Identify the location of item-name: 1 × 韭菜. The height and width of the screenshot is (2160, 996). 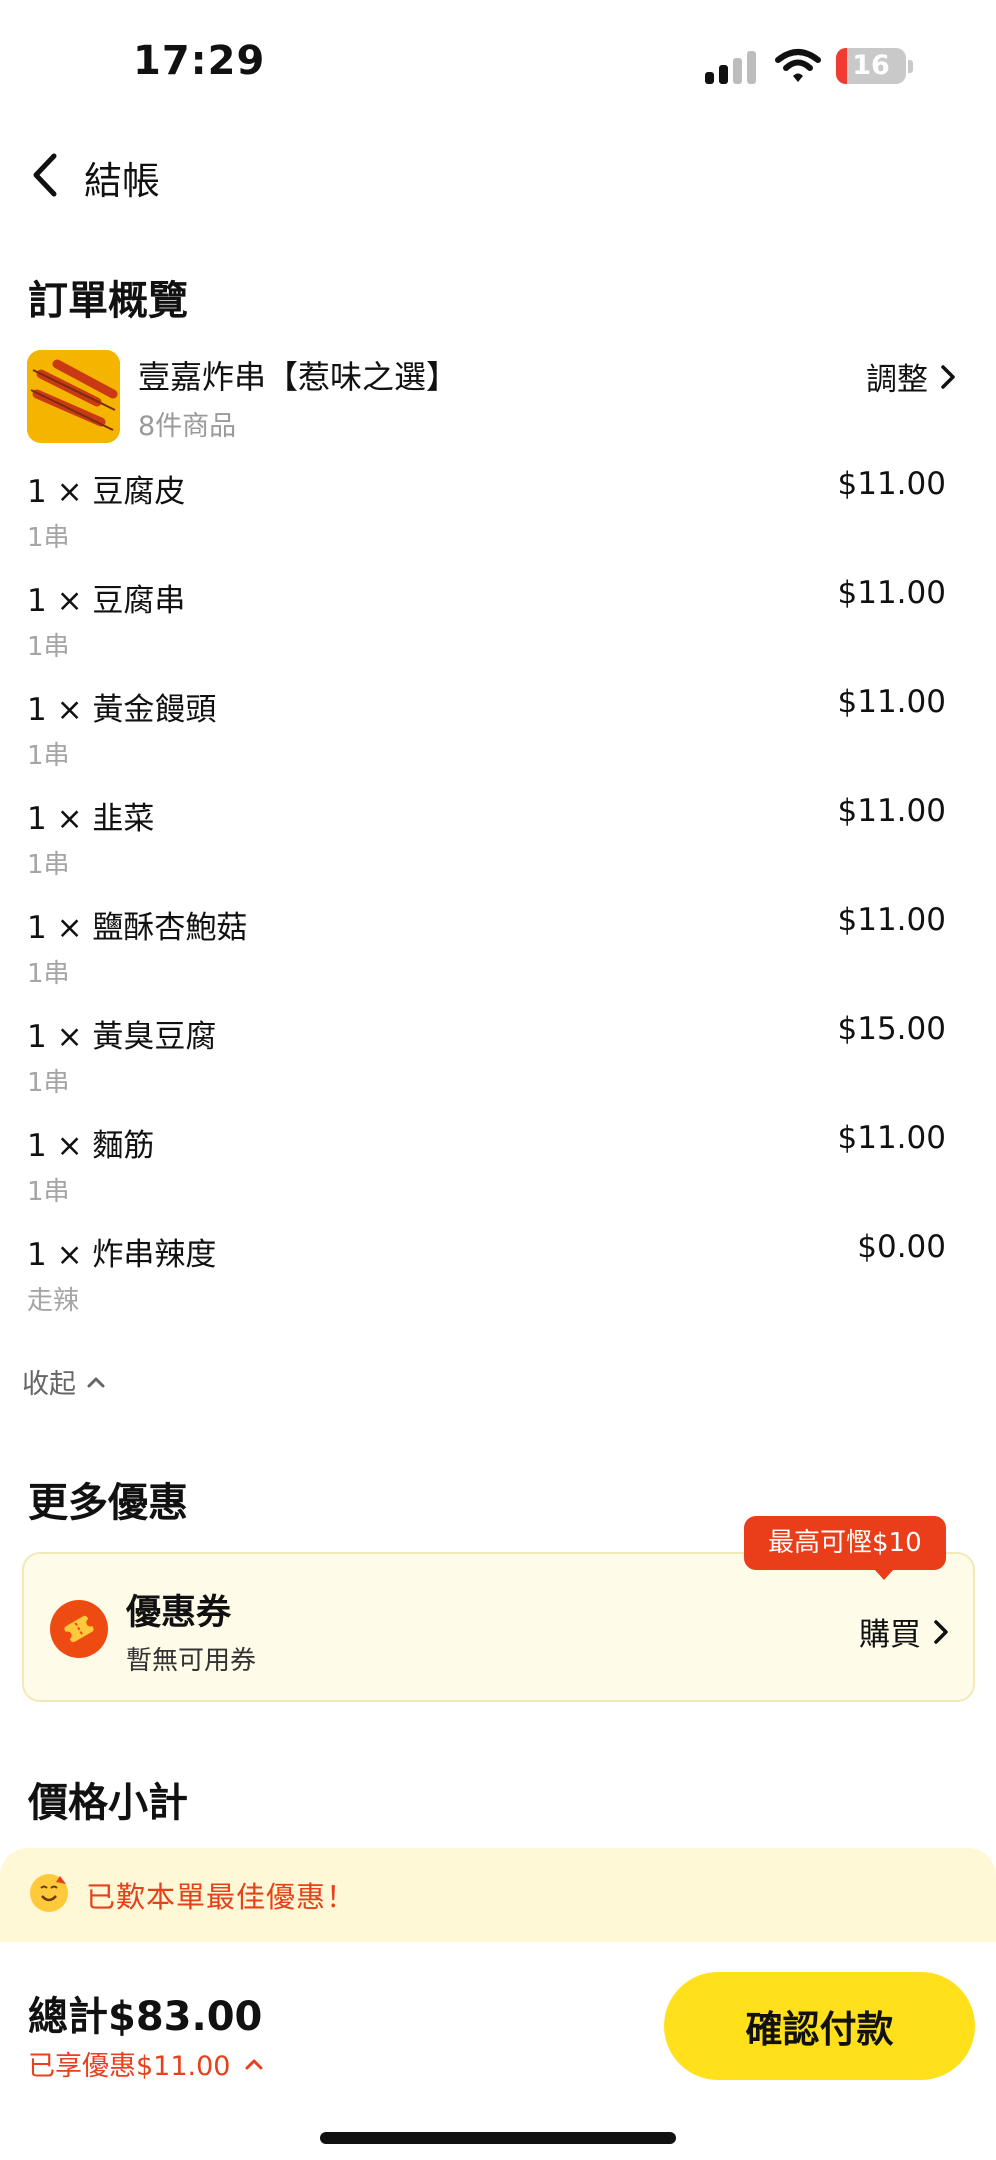
(91, 819).